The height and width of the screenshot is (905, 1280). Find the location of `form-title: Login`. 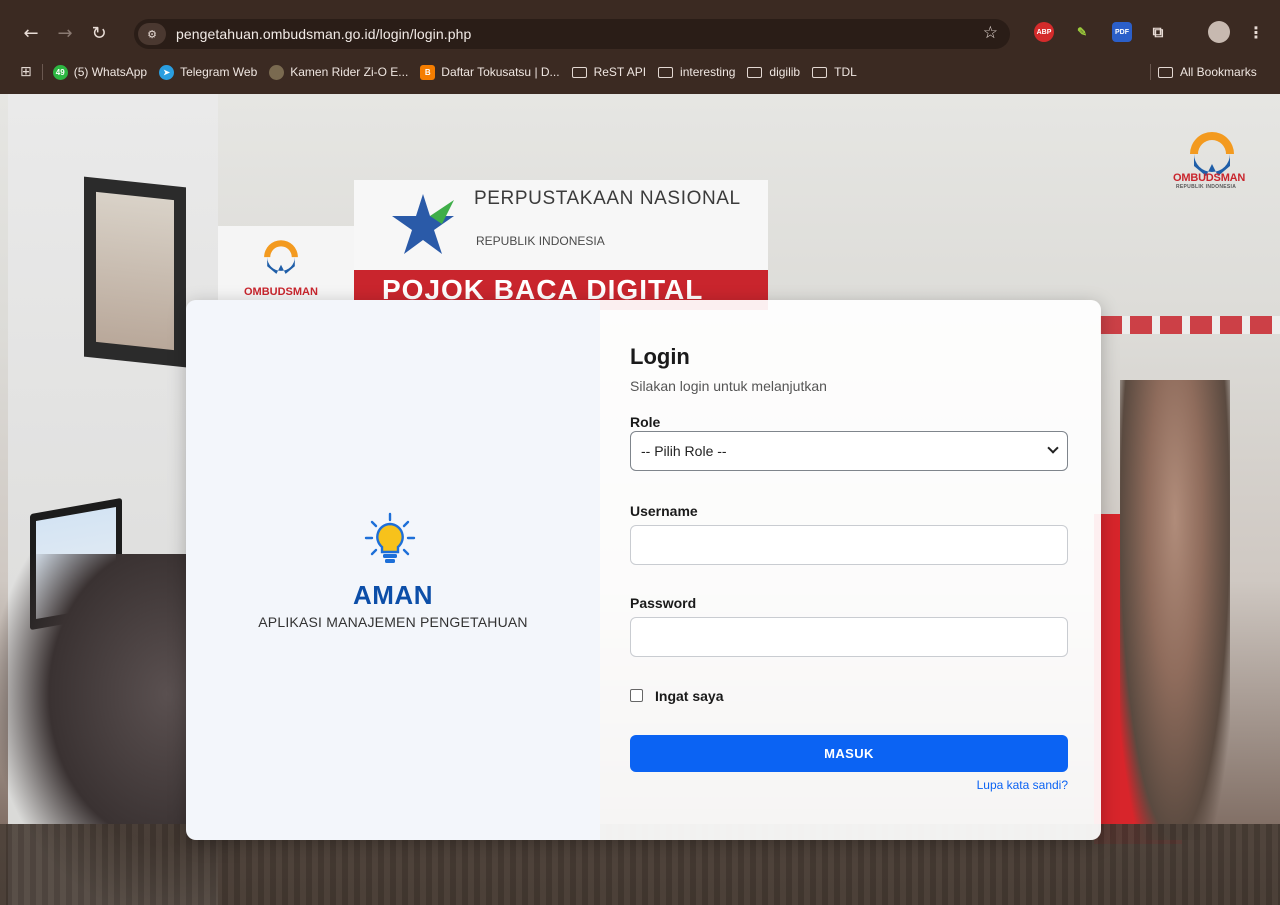

form-title: Login is located at coordinates (660, 356).